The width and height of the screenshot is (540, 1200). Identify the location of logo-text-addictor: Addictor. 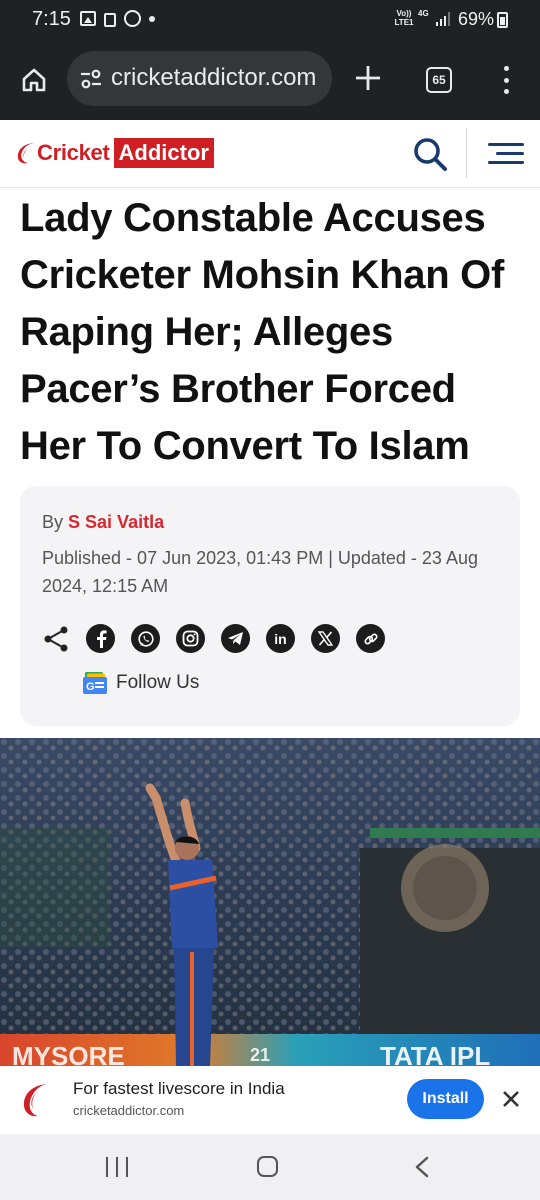
(163, 153).